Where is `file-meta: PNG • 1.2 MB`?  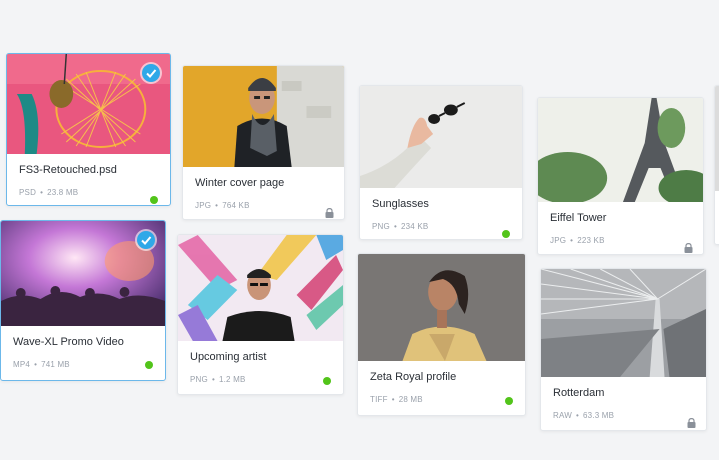
file-meta: PNG • 1.2 MB is located at coordinates (218, 379).